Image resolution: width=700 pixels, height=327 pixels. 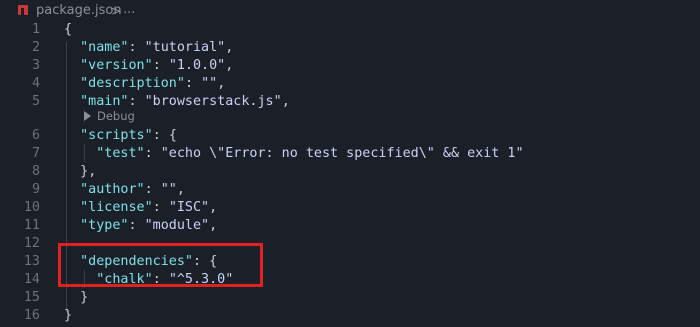 I want to click on json-string: "1.0.0", so click(x=197, y=65).